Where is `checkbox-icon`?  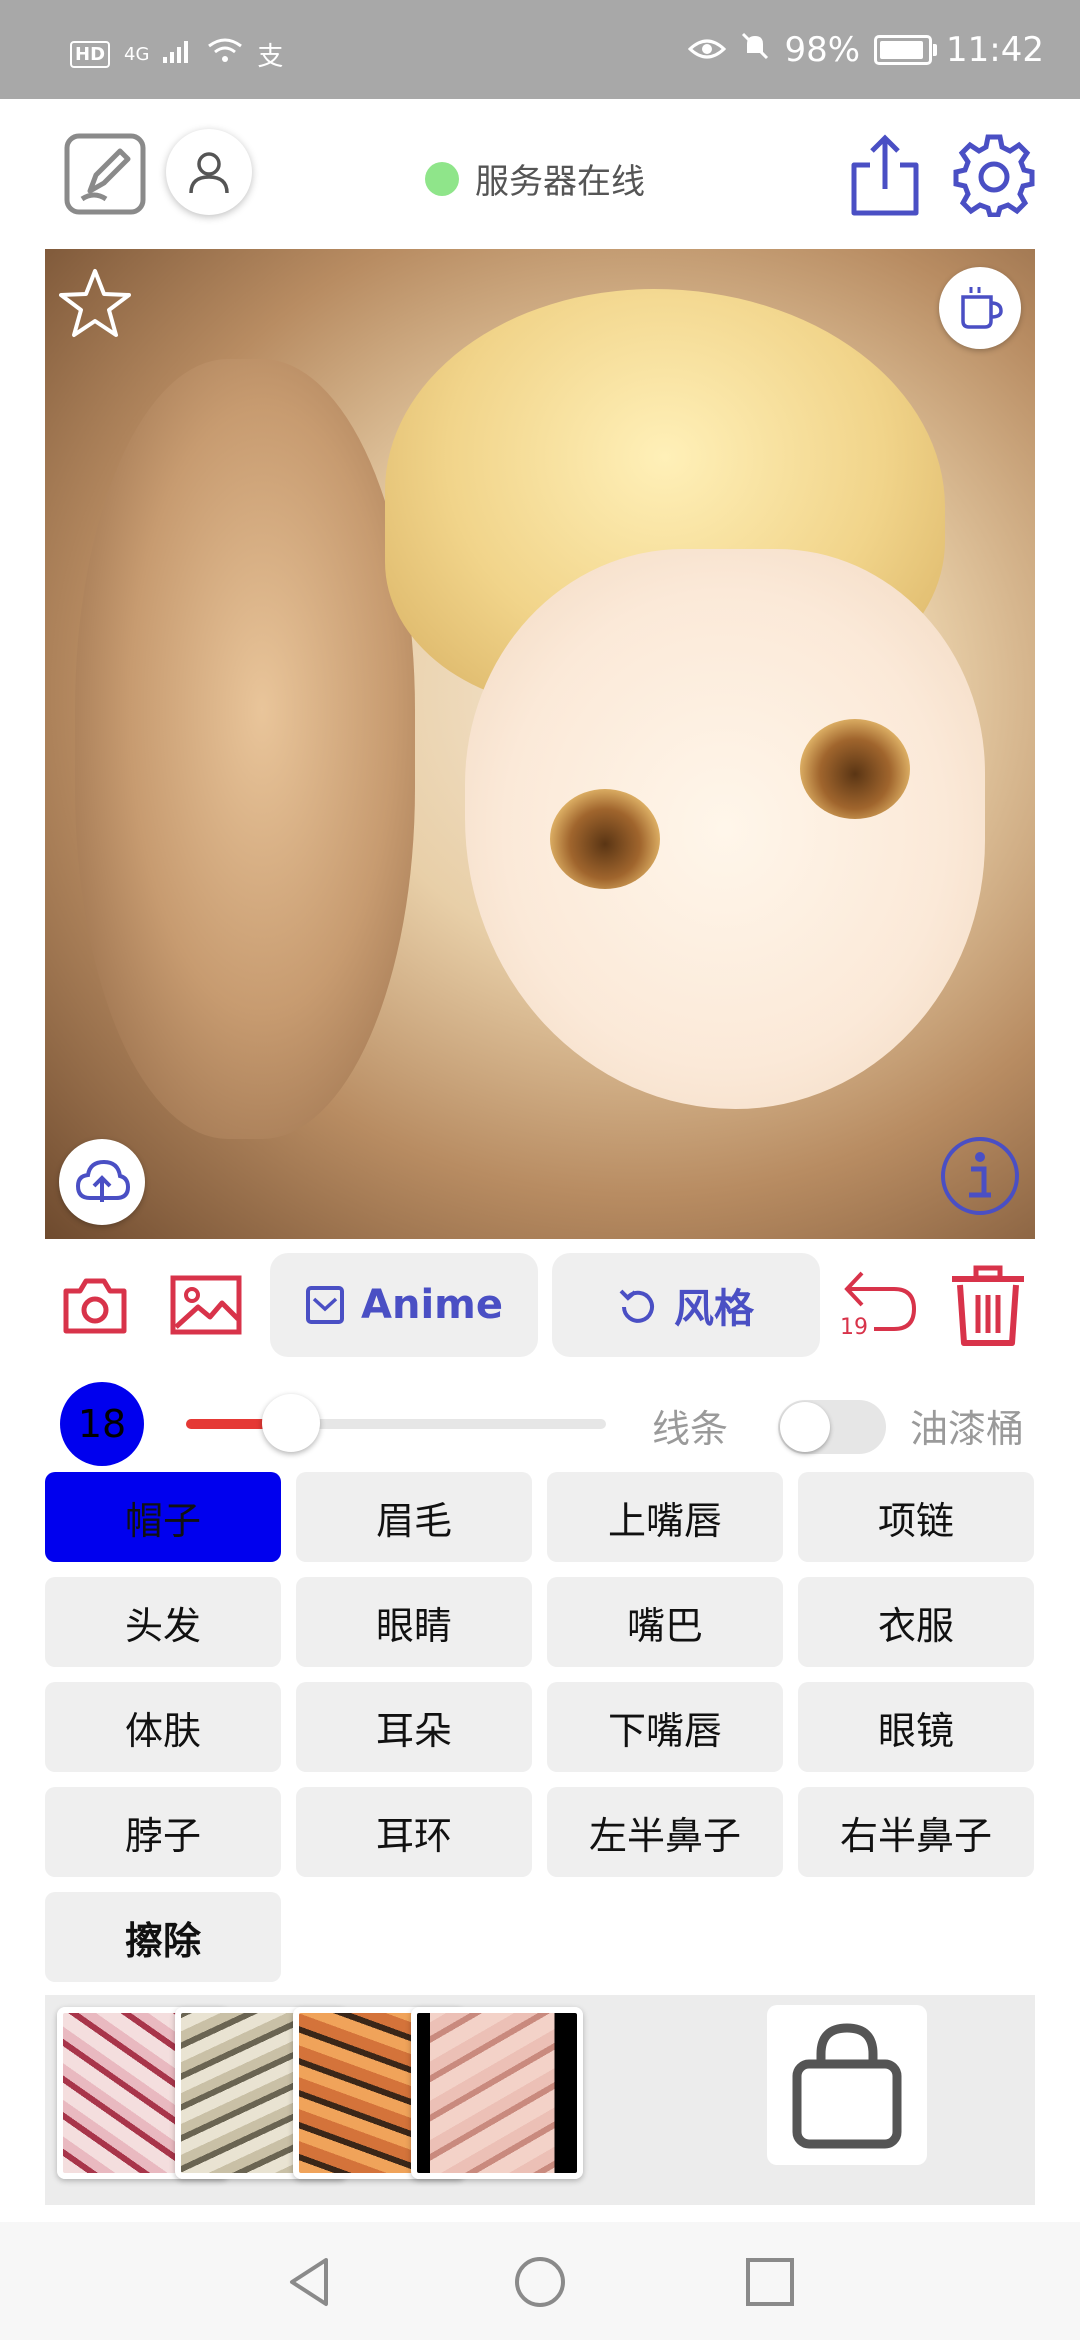
checkbox-icon is located at coordinates (325, 1305).